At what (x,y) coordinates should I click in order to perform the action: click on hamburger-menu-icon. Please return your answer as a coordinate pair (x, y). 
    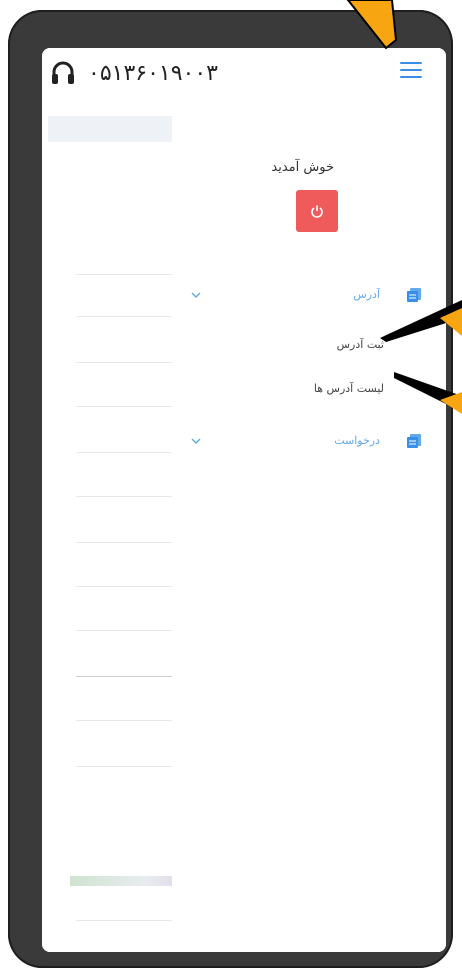
    Looking at the image, I should click on (411, 71).